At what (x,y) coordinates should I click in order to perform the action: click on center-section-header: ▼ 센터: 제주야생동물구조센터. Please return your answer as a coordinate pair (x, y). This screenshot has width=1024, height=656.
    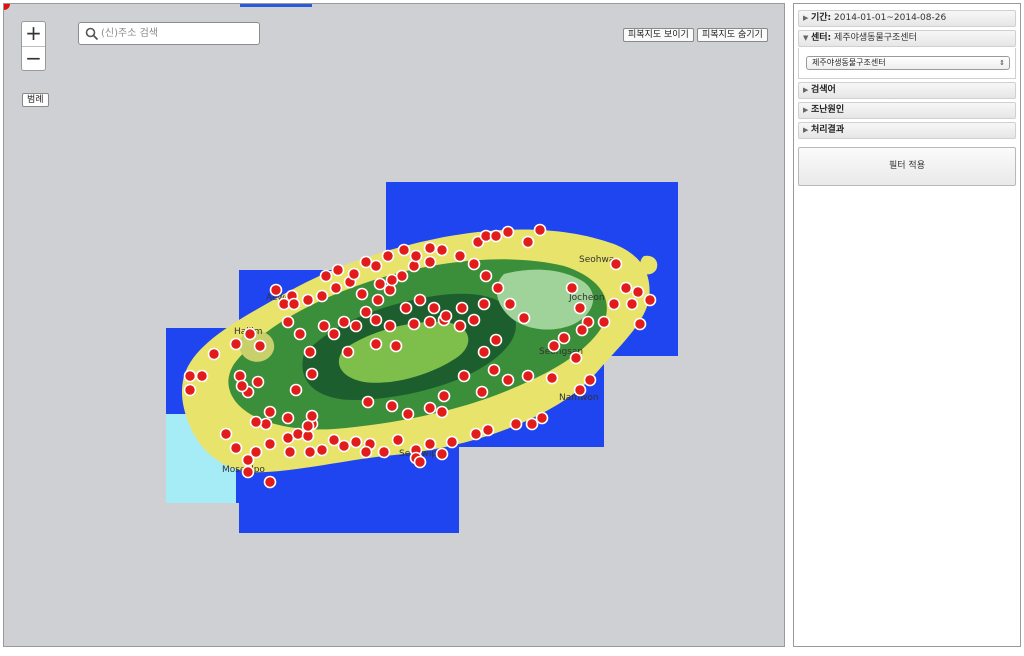
    Looking at the image, I should click on (907, 38).